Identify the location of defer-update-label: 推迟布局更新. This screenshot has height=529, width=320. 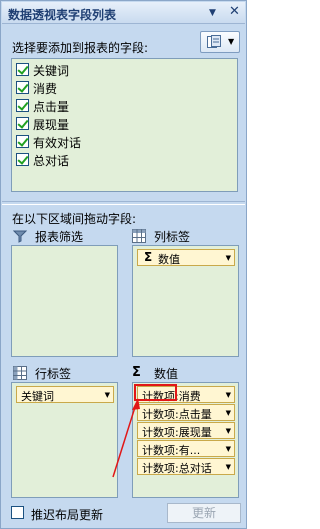
(67, 515).